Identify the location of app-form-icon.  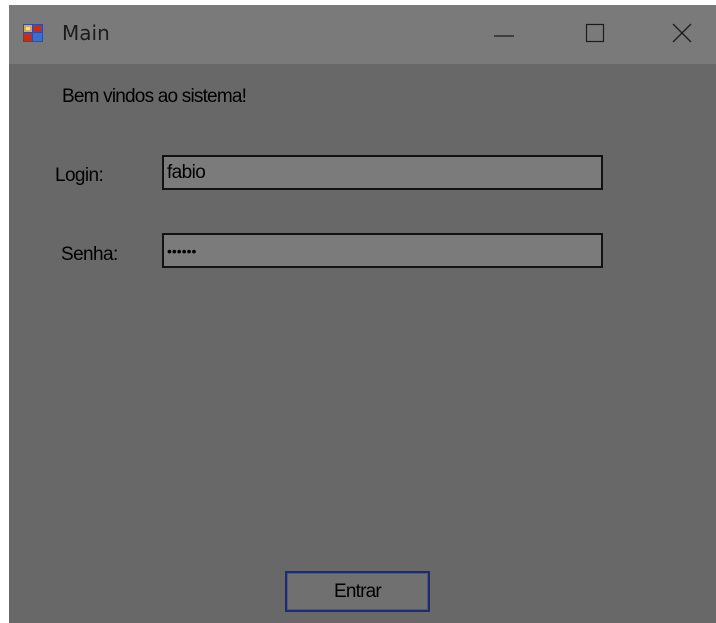
(33, 33).